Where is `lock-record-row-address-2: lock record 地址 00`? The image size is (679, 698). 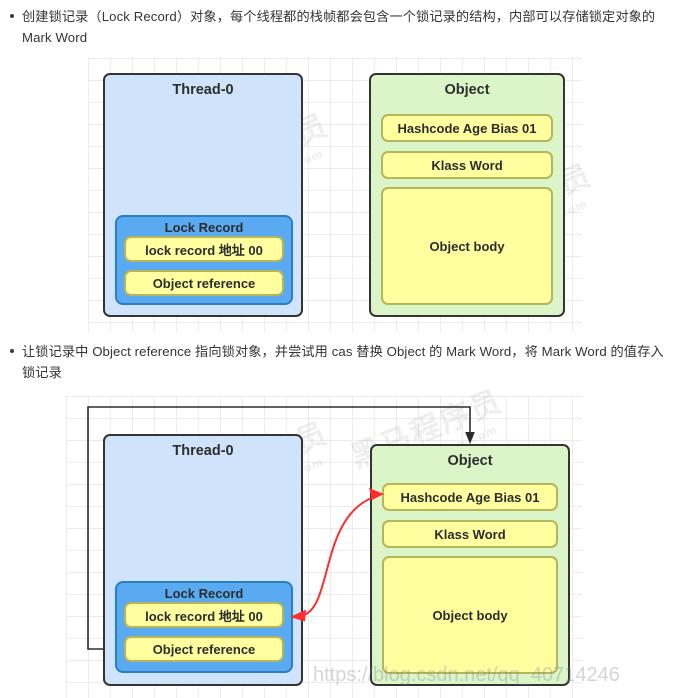 lock-record-row-address-2: lock record 地址 00 is located at coordinates (204, 615).